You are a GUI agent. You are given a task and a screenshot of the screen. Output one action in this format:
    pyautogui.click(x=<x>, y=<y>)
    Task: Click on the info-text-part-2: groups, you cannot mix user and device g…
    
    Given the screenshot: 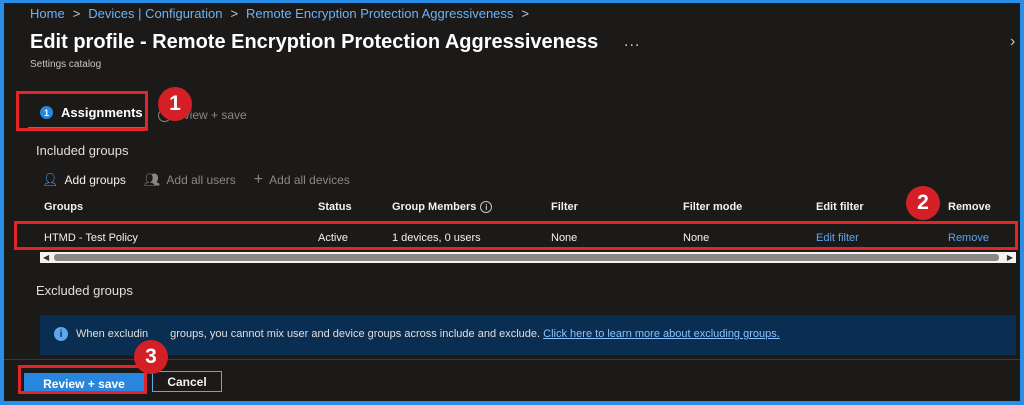 What is the action you would take?
    pyautogui.click(x=355, y=334)
    